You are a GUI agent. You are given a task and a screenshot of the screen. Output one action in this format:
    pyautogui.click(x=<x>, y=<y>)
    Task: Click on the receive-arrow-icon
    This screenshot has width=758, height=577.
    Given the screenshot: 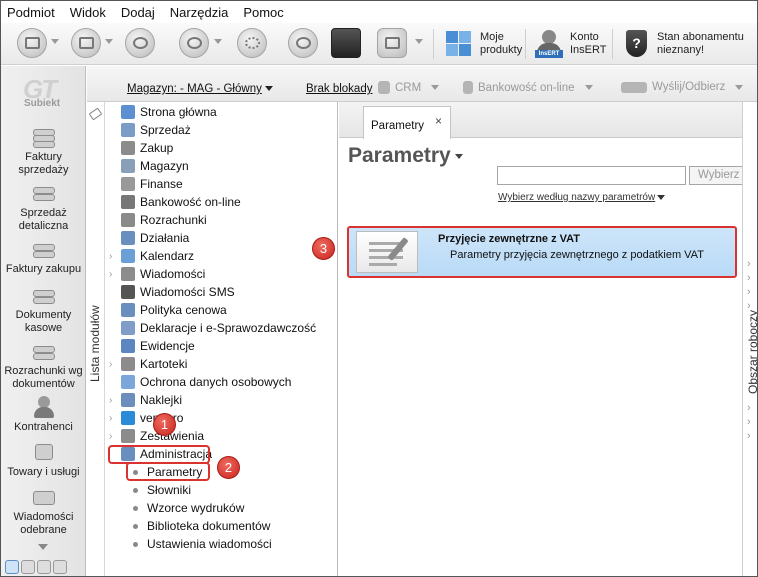 What is the action you would take?
    pyautogui.click(x=86, y=43)
    